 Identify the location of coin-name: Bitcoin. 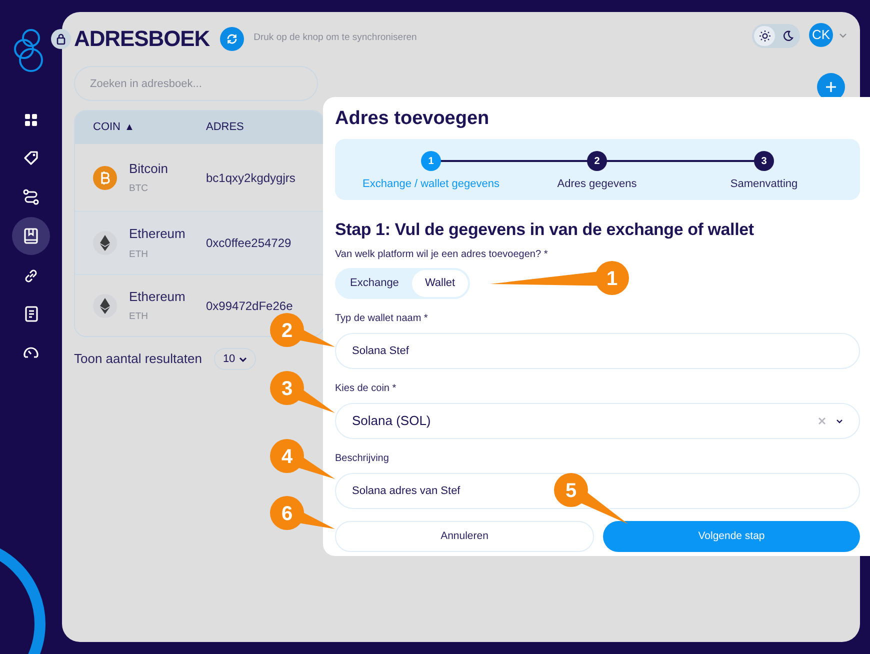
(148, 169).